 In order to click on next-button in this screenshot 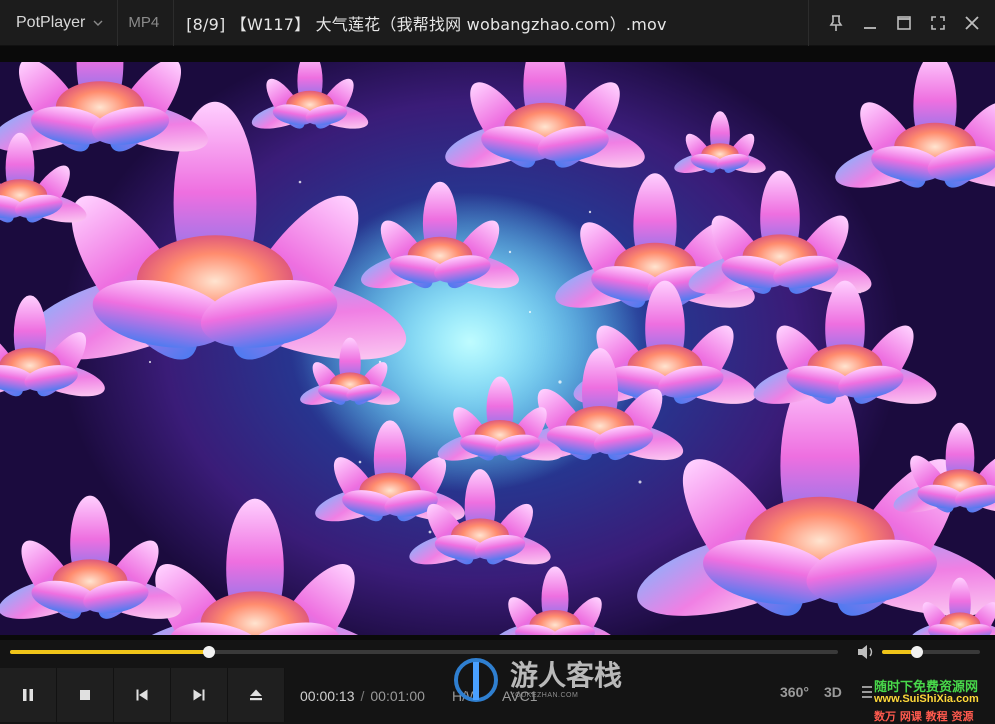, I will do `click(199, 695)`.